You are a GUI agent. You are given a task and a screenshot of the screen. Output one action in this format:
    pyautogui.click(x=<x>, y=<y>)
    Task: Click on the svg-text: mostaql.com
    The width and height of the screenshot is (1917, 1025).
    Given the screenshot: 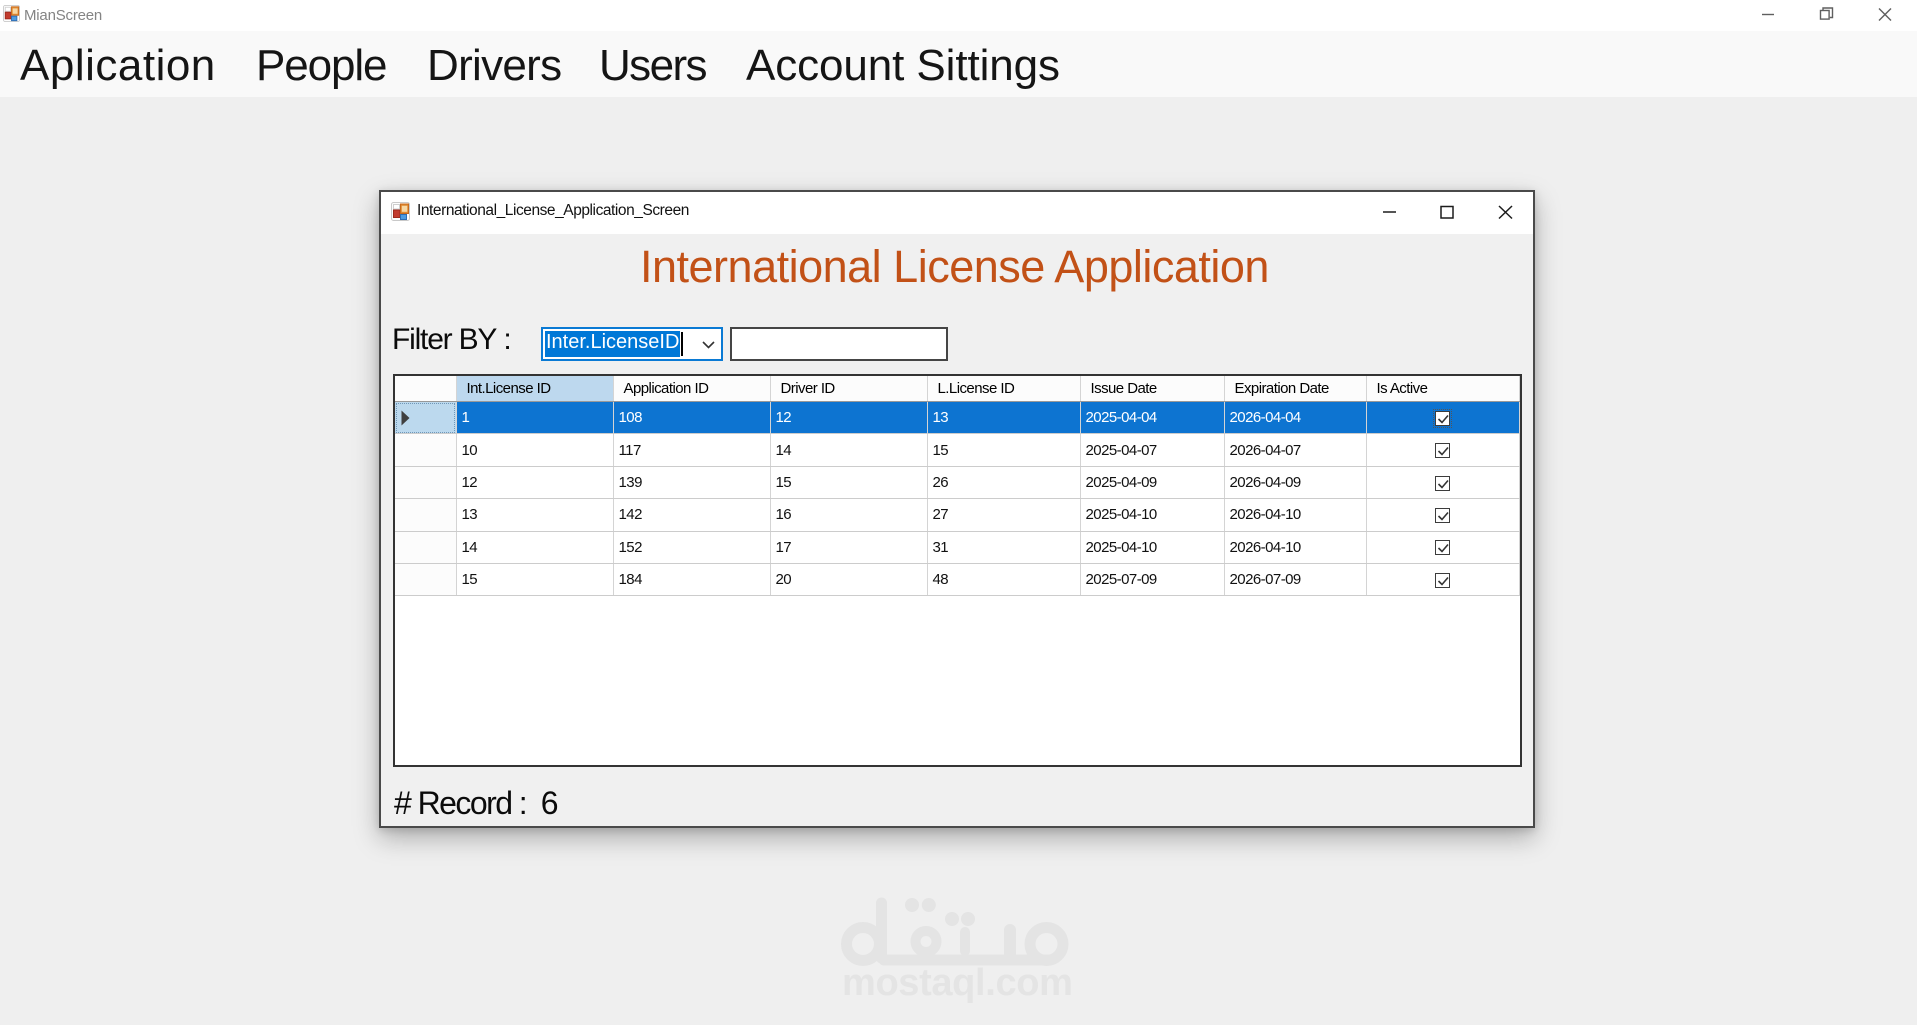 What is the action you would take?
    pyautogui.click(x=957, y=983)
    